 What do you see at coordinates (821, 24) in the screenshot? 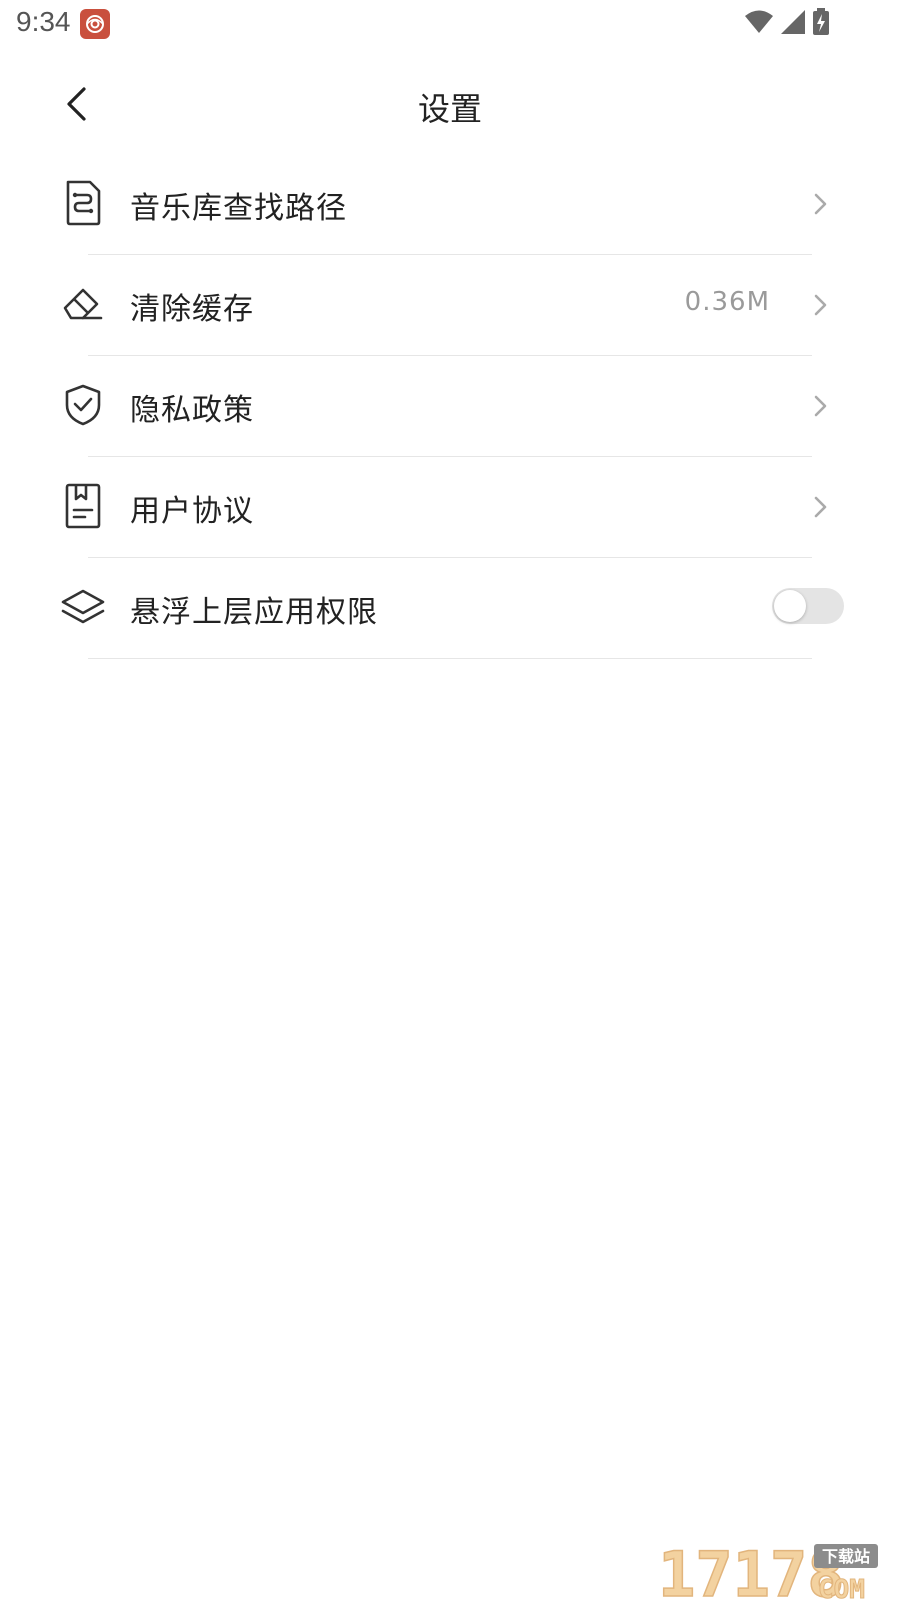
I see `battery-charging-icon` at bounding box center [821, 24].